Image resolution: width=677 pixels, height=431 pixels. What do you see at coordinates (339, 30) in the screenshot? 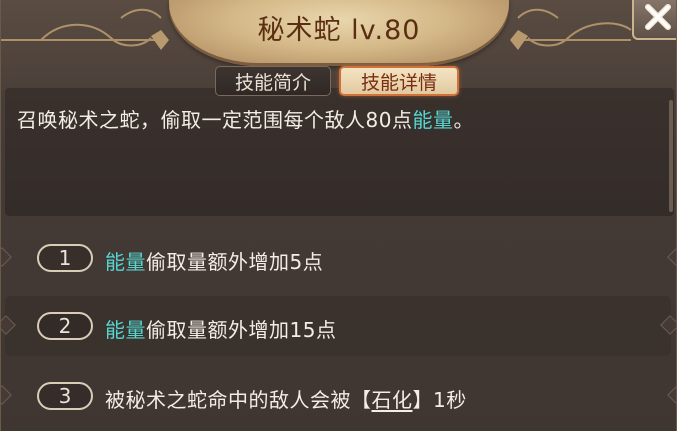
I see `skill-title: 秘术蛇 lv.80` at bounding box center [339, 30].